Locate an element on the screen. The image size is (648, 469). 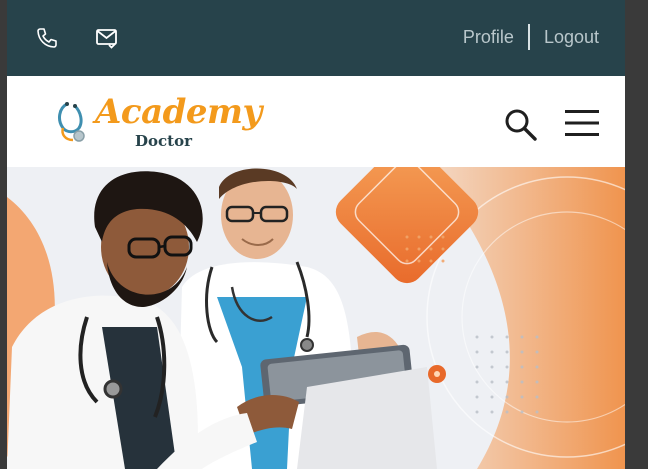
logo-subtitle: Doctor is located at coordinates (163, 141).